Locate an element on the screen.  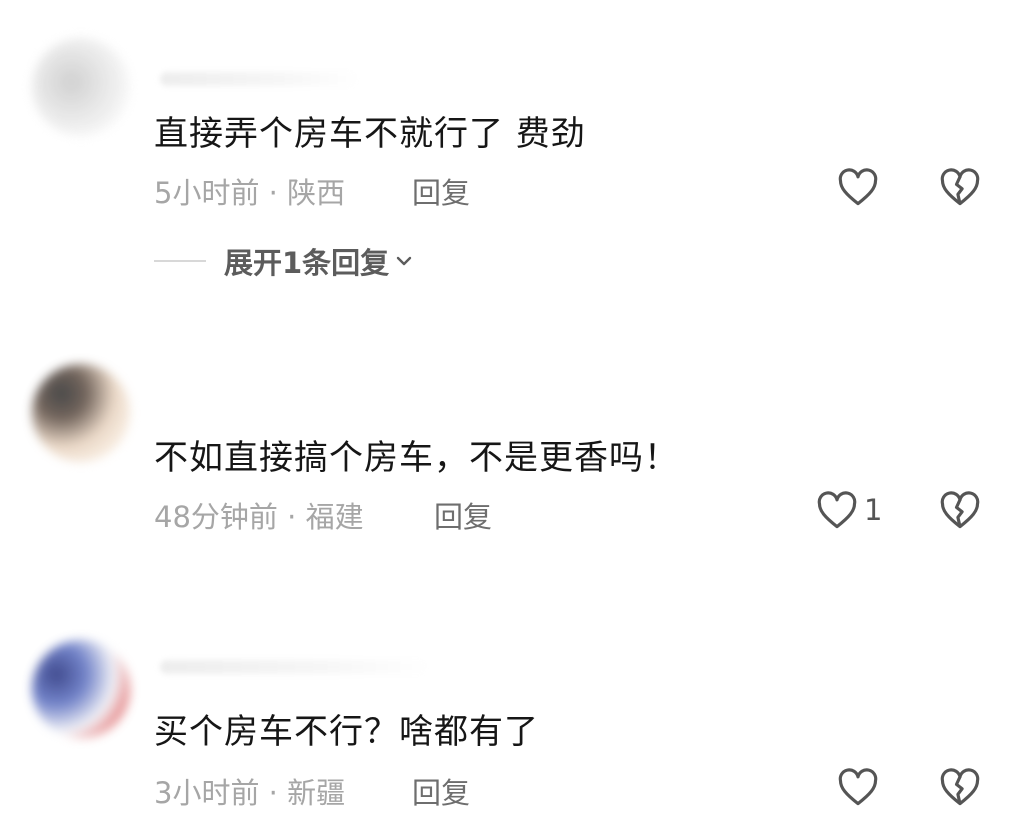
expand-divider is located at coordinates (180, 261).